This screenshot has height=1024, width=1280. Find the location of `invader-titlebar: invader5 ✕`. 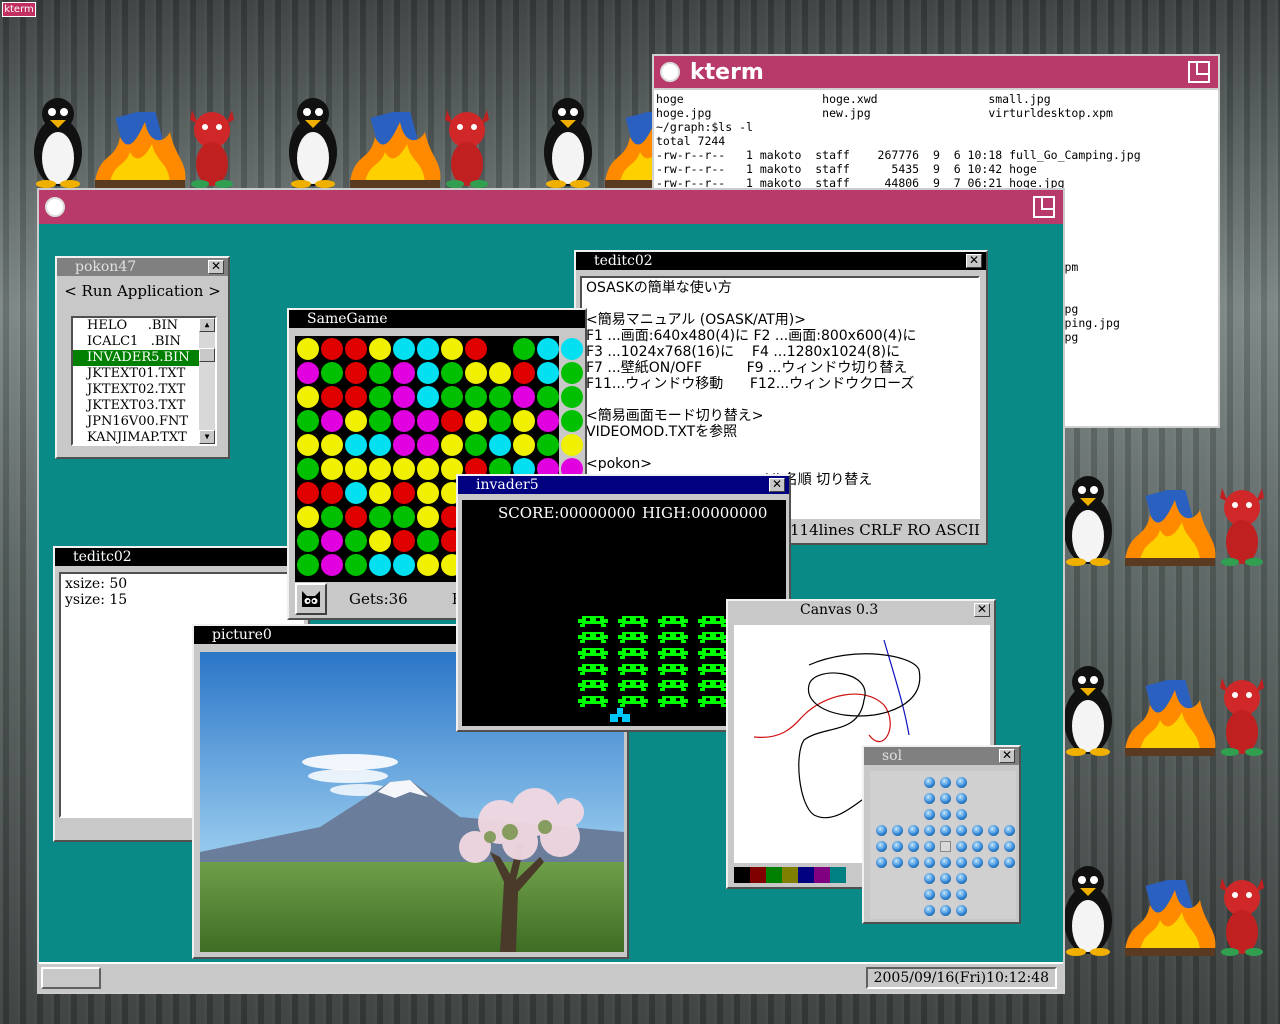

invader-titlebar: invader5 ✕ is located at coordinates (623, 485).